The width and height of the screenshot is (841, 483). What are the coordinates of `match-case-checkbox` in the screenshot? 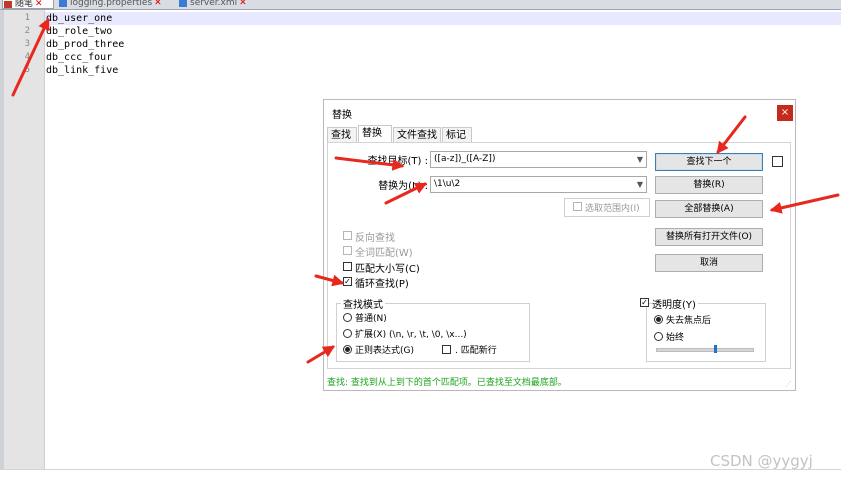 It's located at (347, 266).